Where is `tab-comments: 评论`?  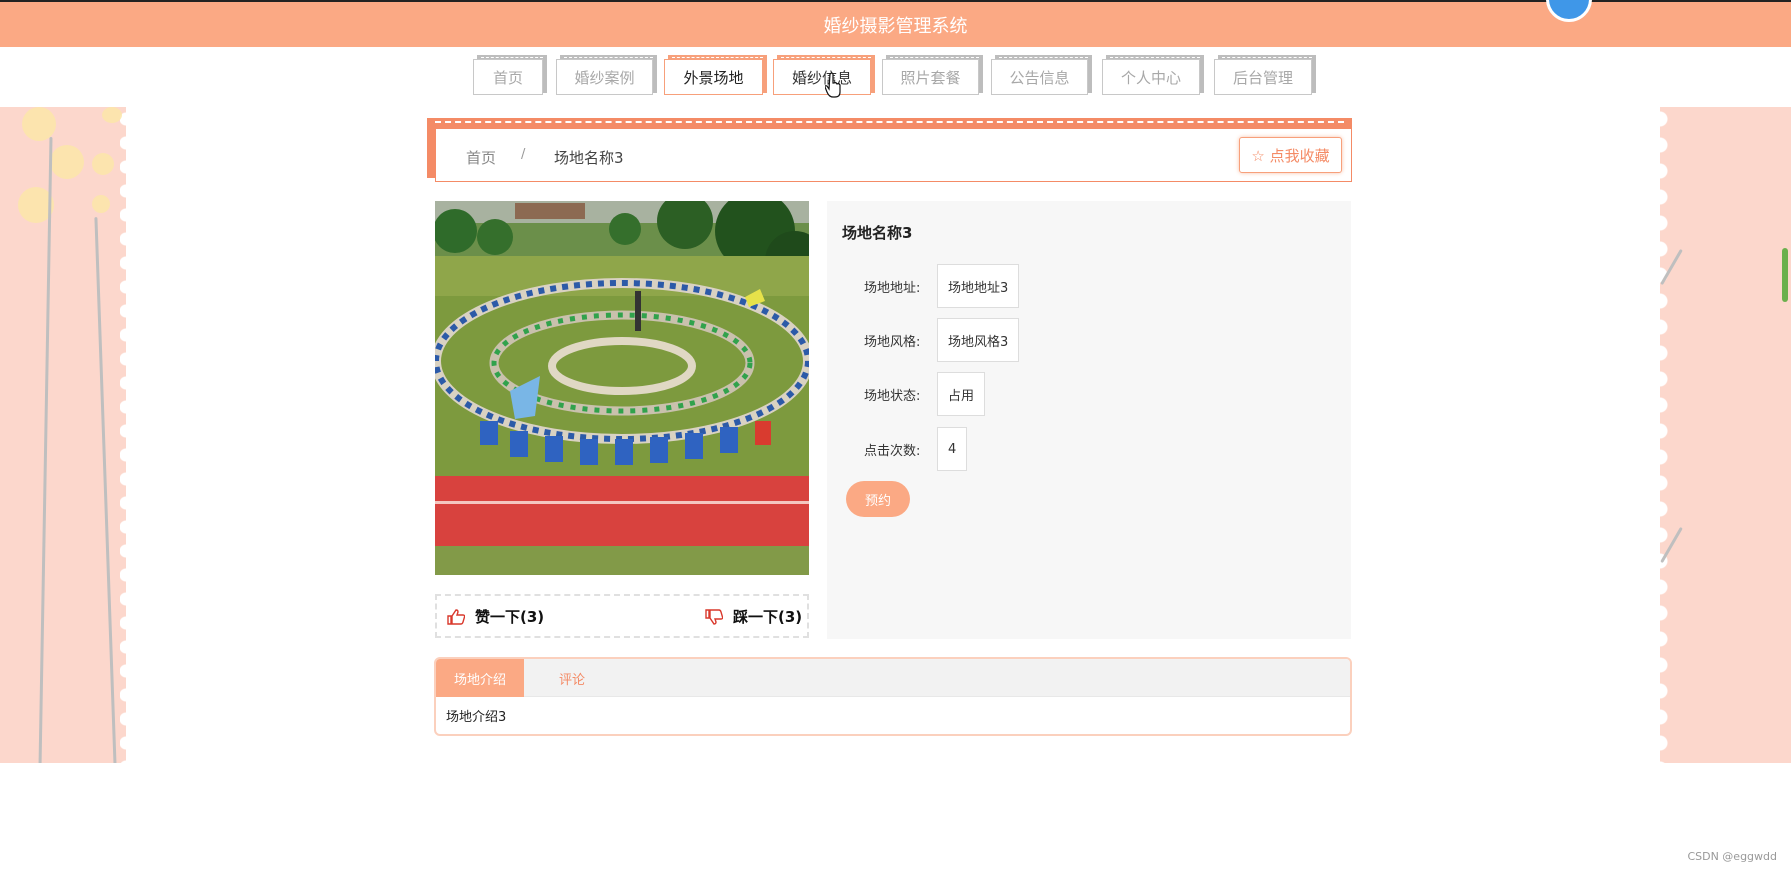
tab-comments: 评论 is located at coordinates (572, 678).